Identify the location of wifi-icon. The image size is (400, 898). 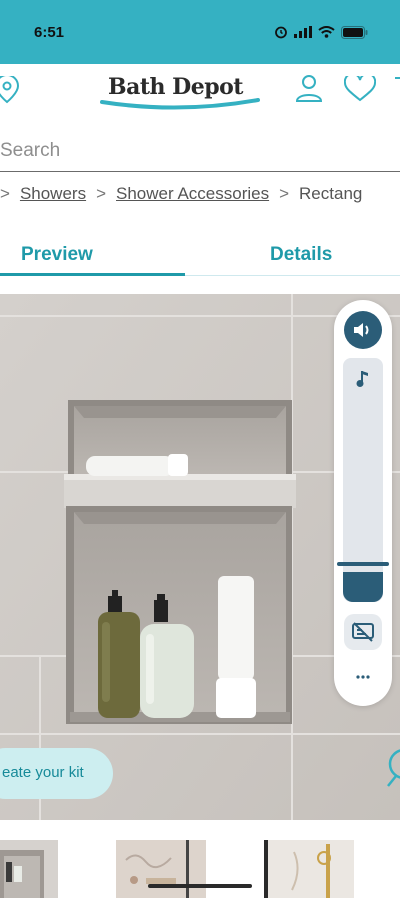
(326, 32).